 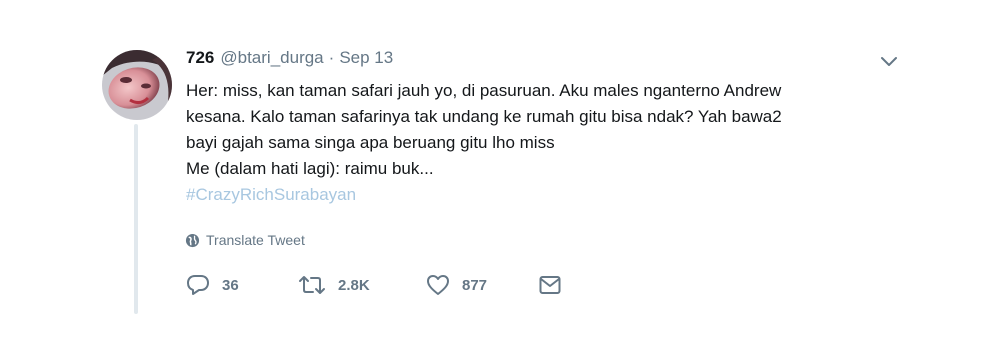 I want to click on retweet-button: 2.8K, so click(x=362, y=285).